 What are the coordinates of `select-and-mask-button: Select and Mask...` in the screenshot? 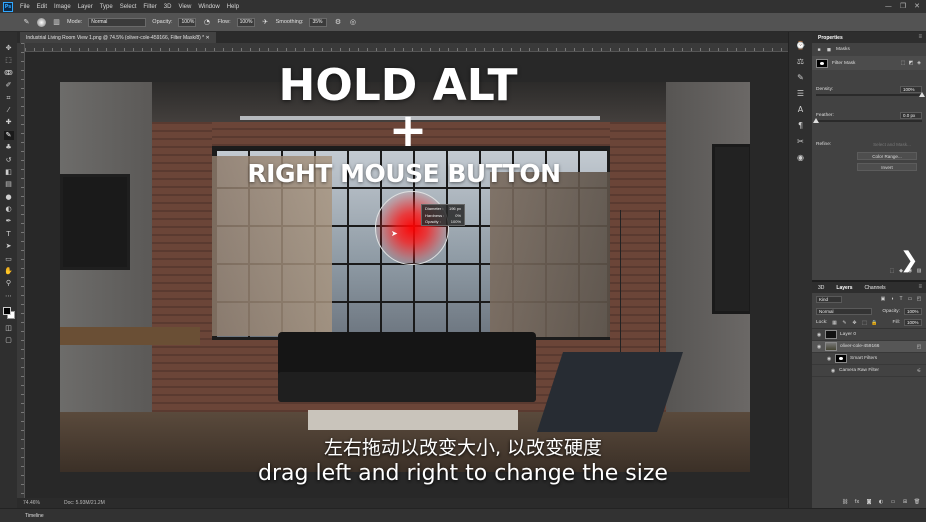 It's located at (892, 145).